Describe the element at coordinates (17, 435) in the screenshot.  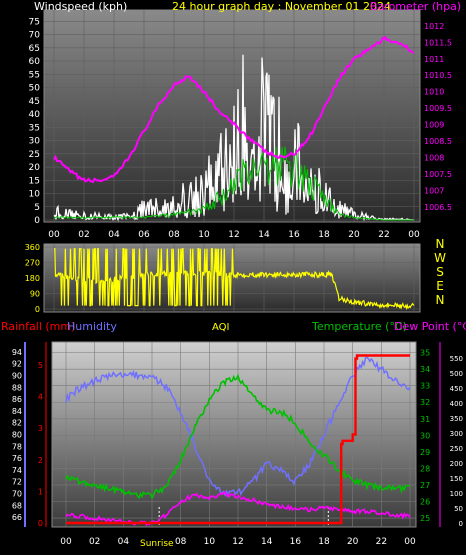
I see `humidity-tick-label: 80` at that location.